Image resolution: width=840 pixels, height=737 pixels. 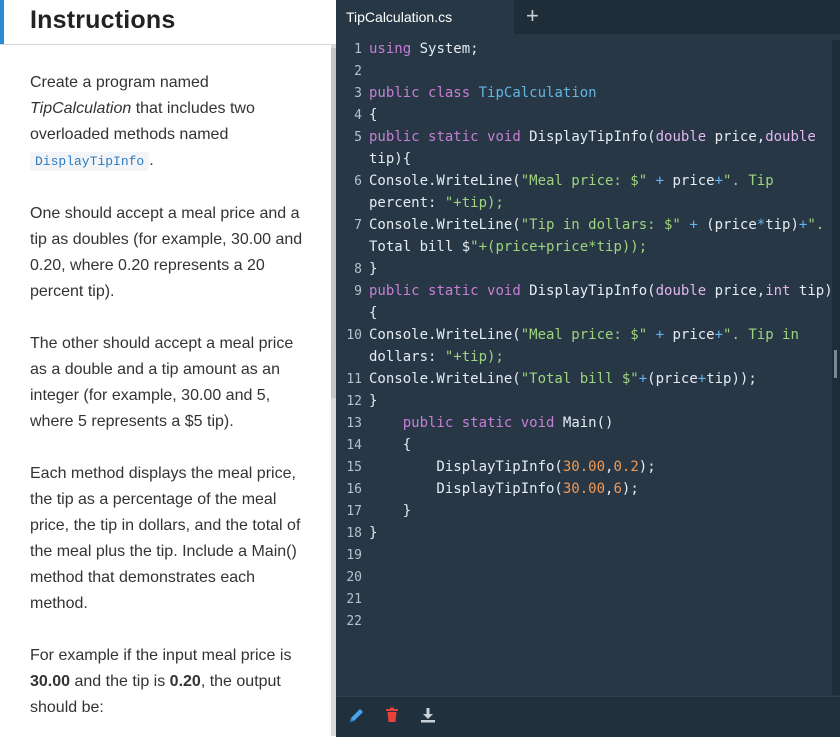 I want to click on code-line: DisplayTipInfo(30.00,0.2);, so click(x=512, y=467).